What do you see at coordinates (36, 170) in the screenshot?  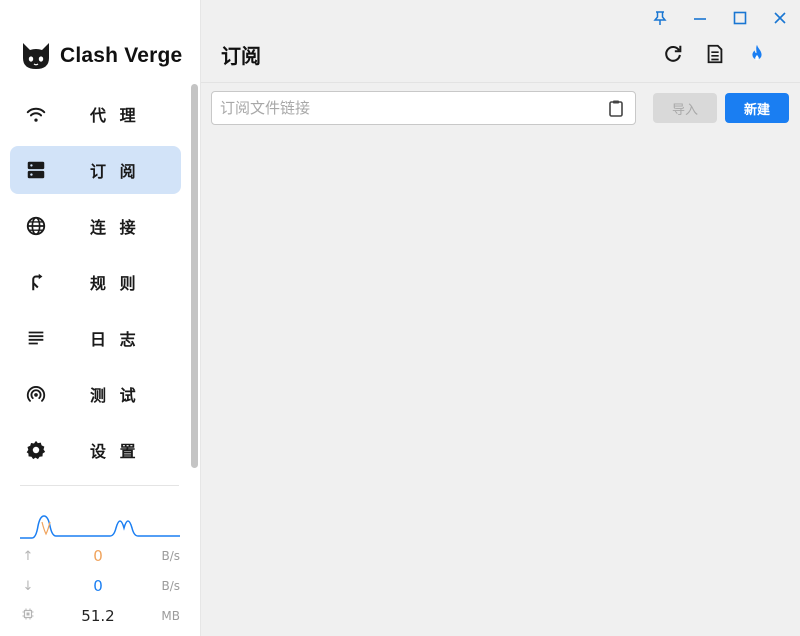 I see `server-icon` at bounding box center [36, 170].